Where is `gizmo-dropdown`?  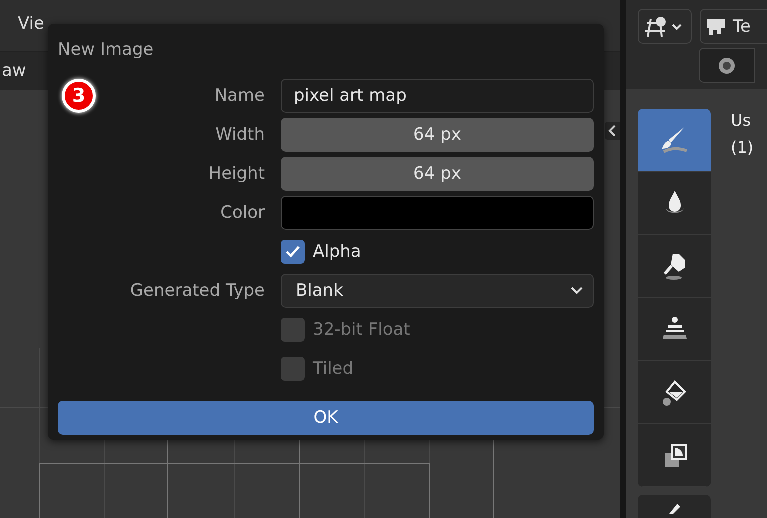 gizmo-dropdown is located at coordinates (665, 26).